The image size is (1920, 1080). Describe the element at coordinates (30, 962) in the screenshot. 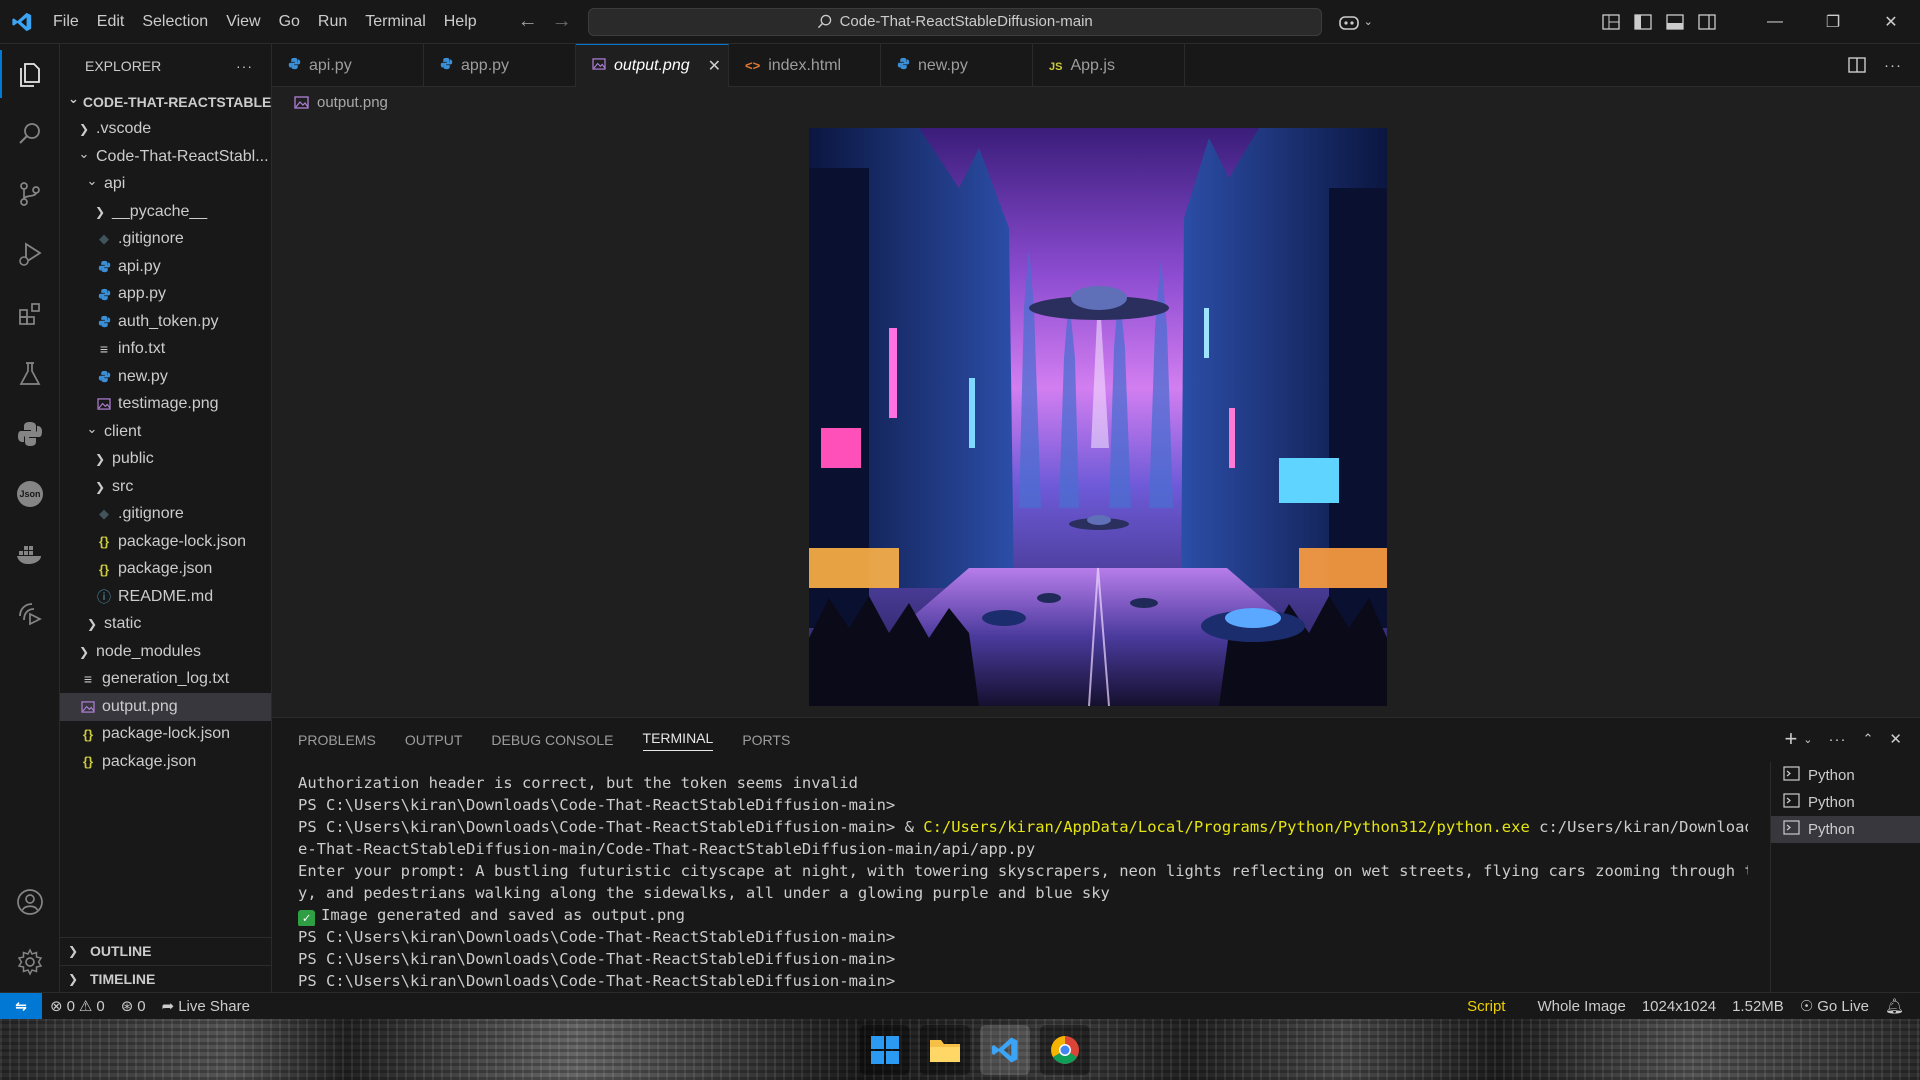

I see `manage-button` at that location.